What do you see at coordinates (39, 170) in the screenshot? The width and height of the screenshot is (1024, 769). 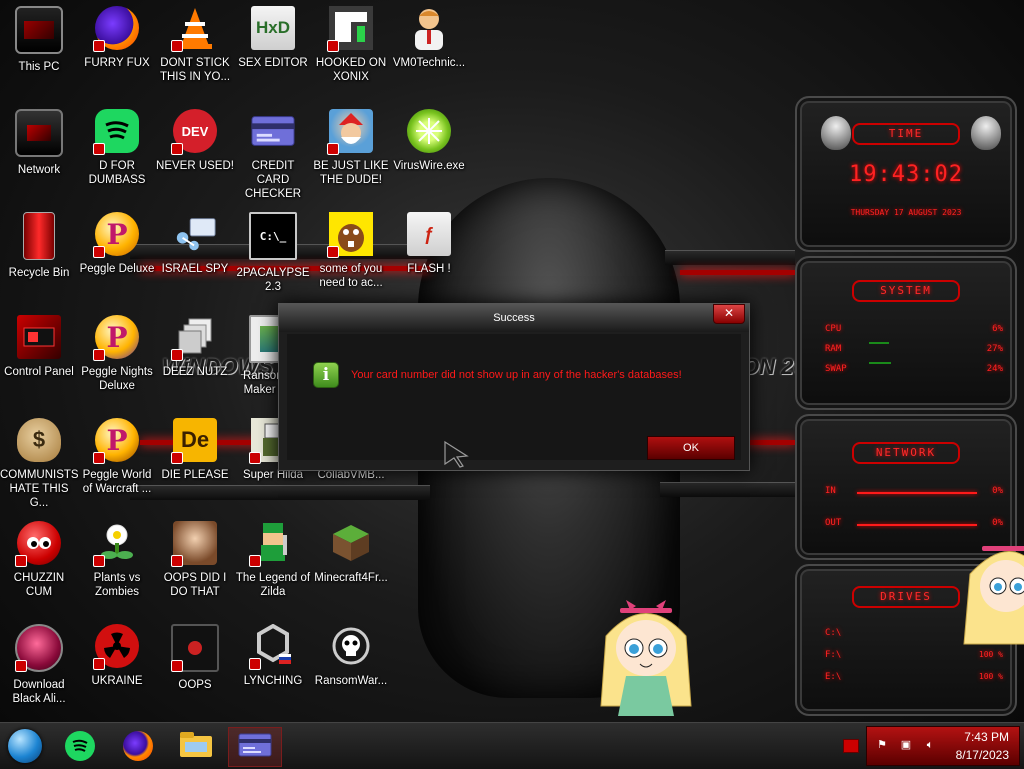 I see `desktop-icon-label: Network` at bounding box center [39, 170].